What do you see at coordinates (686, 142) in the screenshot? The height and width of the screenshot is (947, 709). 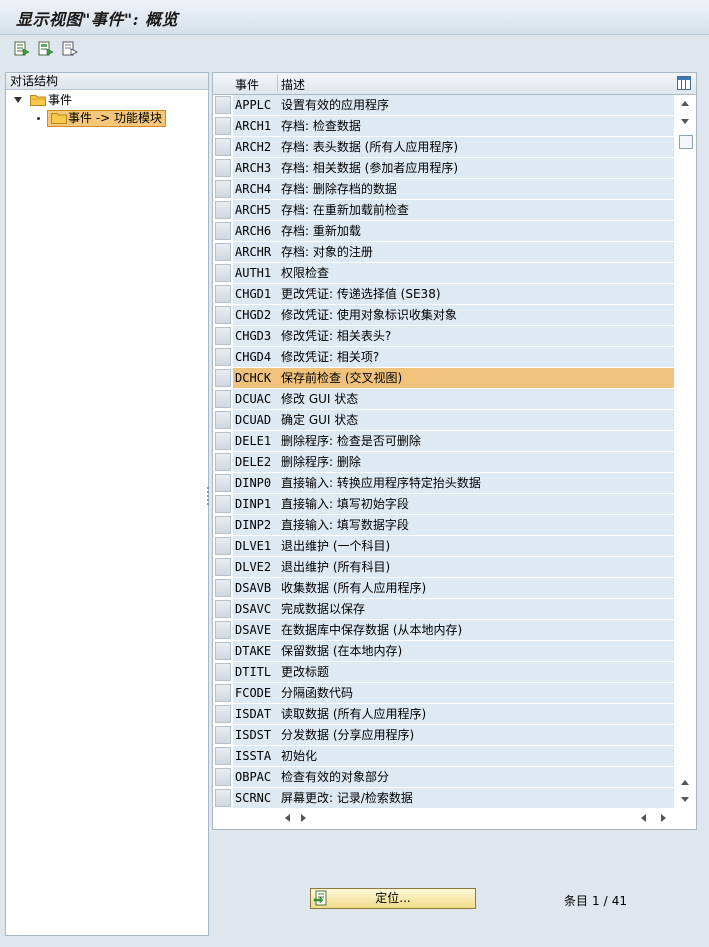 I see `scroll-thumb` at bounding box center [686, 142].